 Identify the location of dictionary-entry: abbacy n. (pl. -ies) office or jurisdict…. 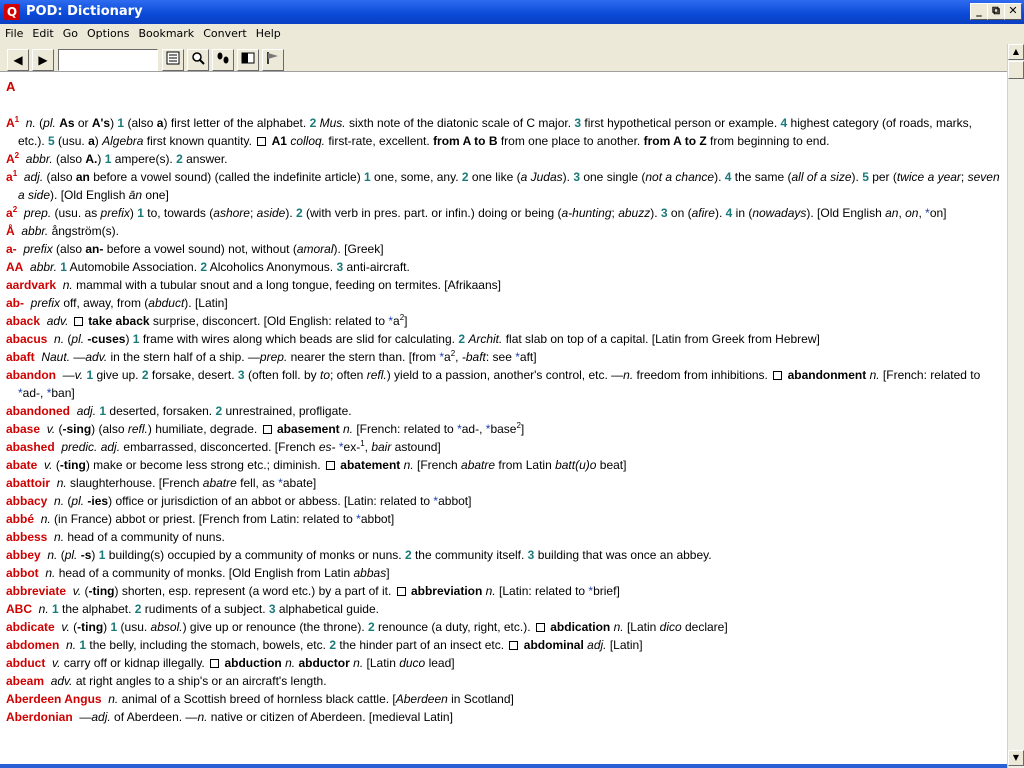
(503, 501).